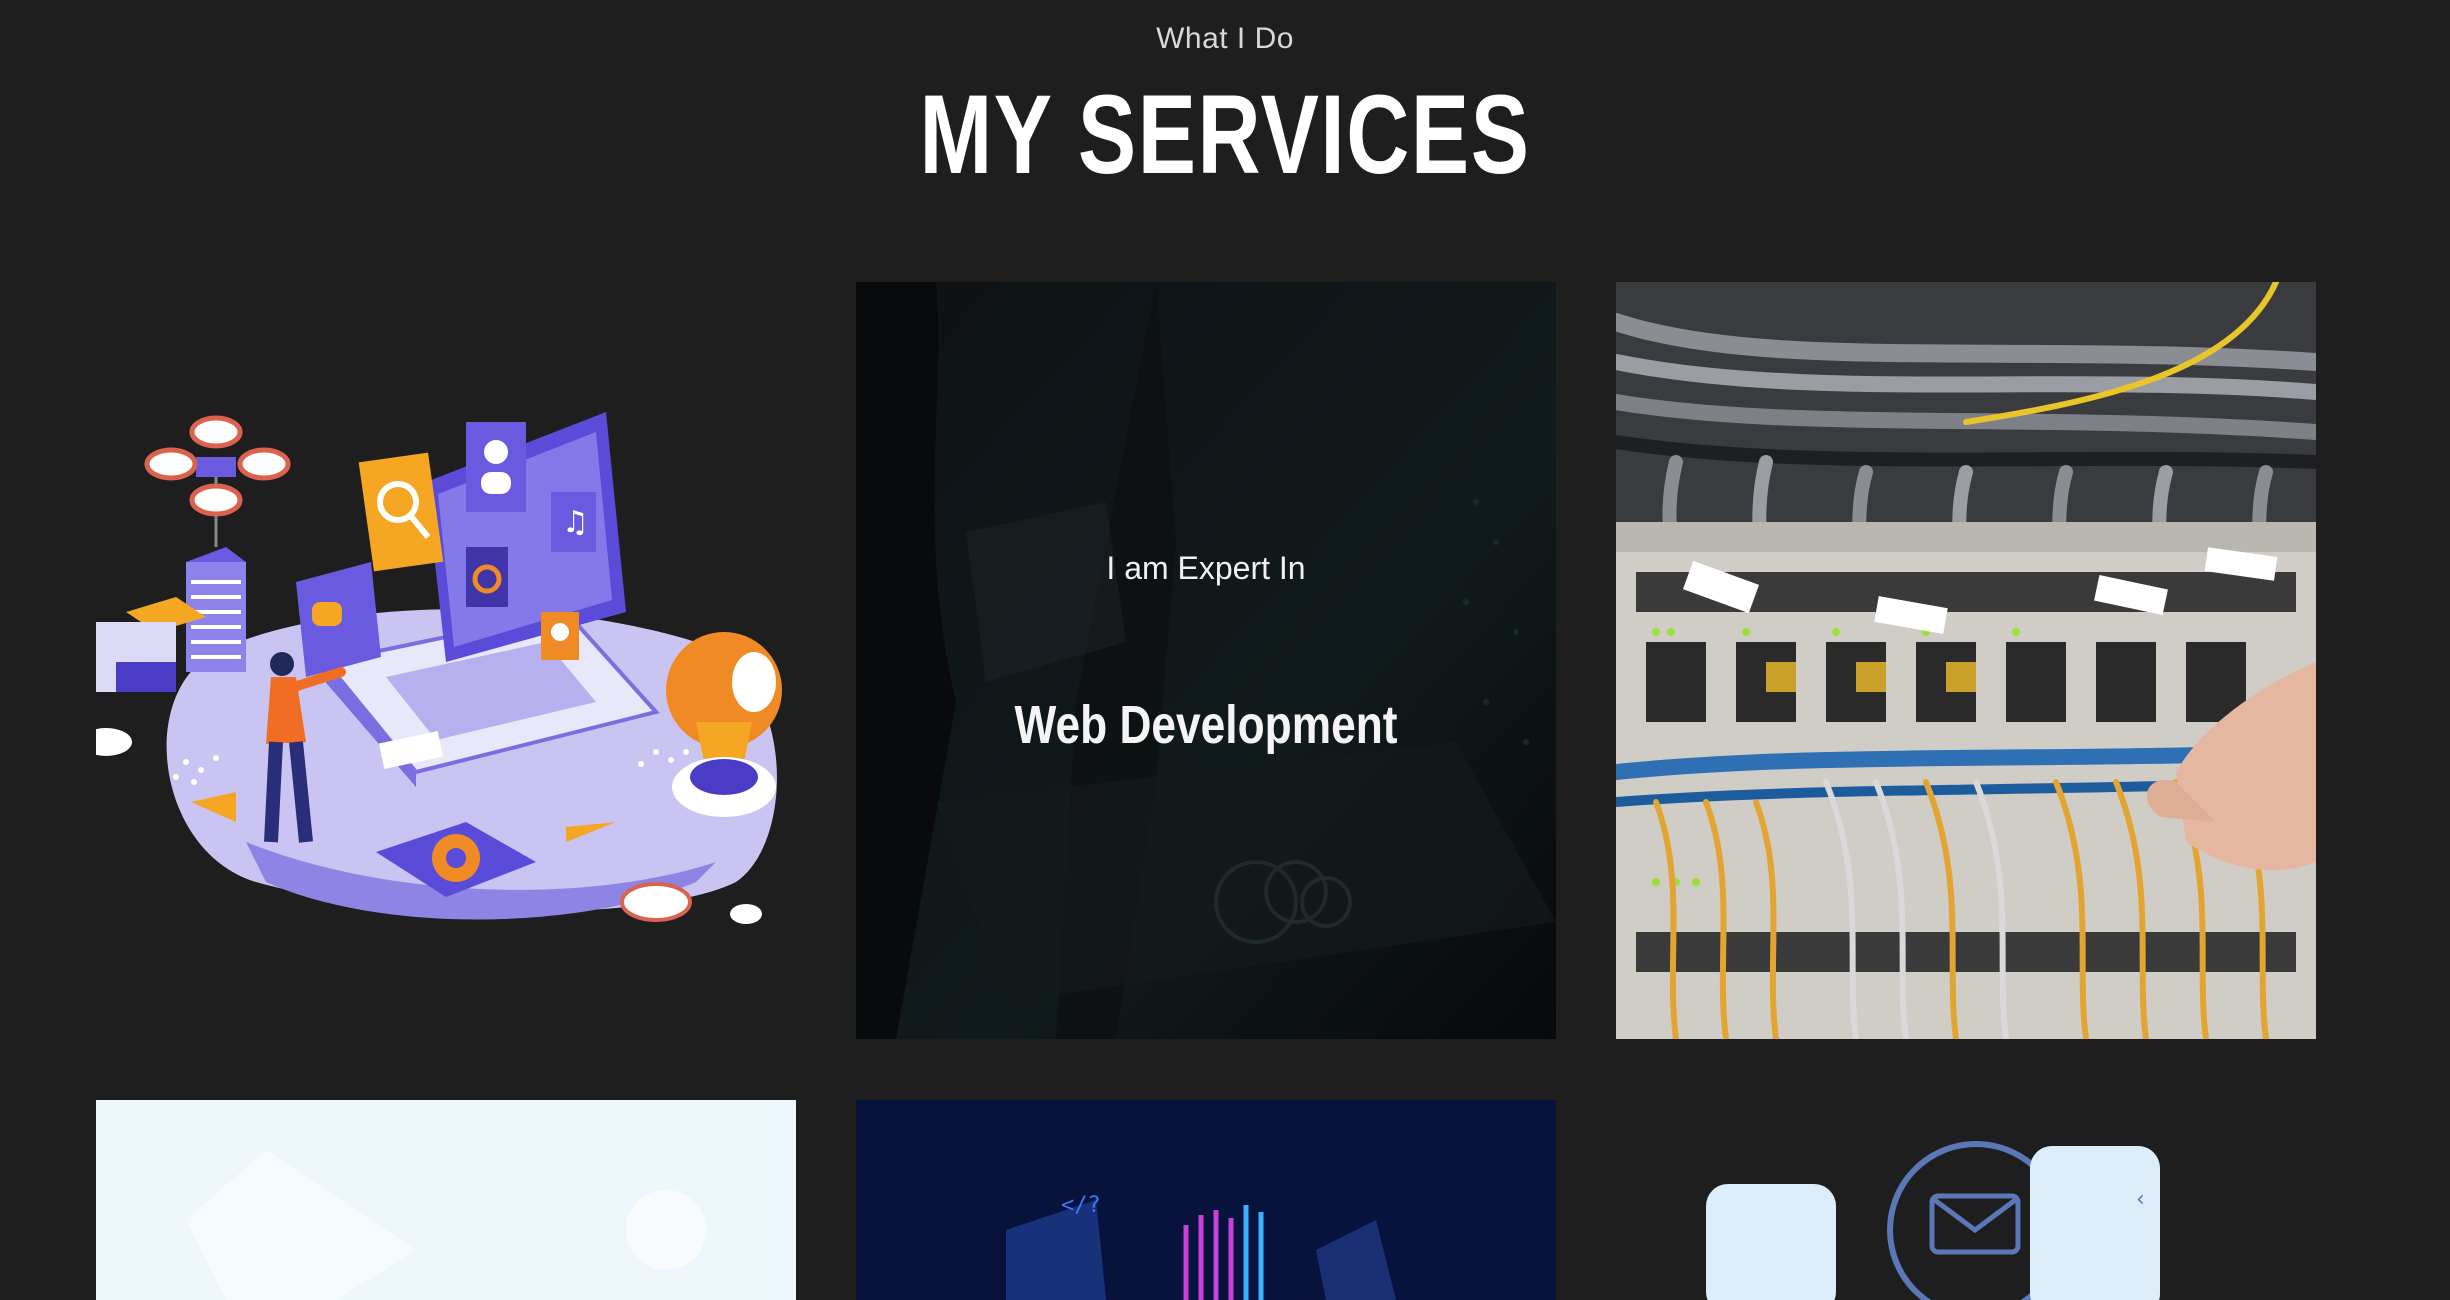  I want to click on service-card-code: </?, so click(1206, 1200).